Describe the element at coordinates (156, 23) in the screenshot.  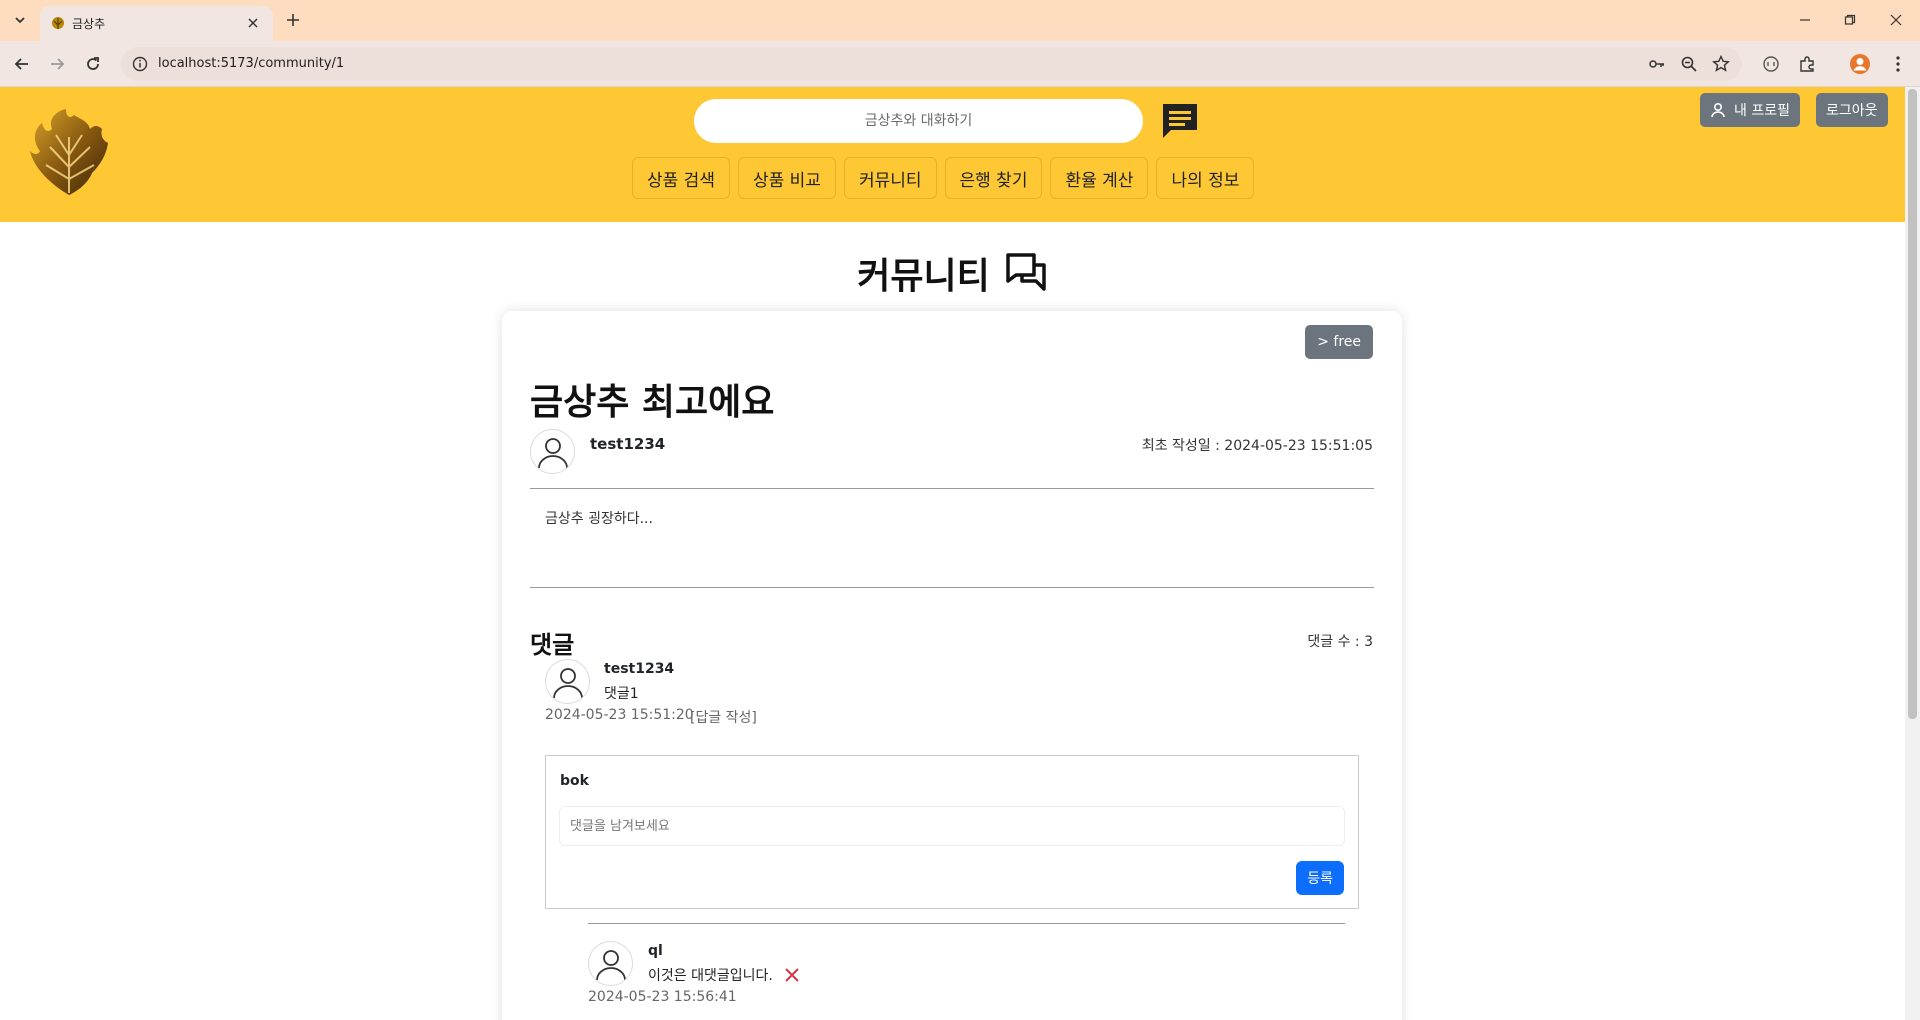
I see `browser-tab: 금상추` at that location.